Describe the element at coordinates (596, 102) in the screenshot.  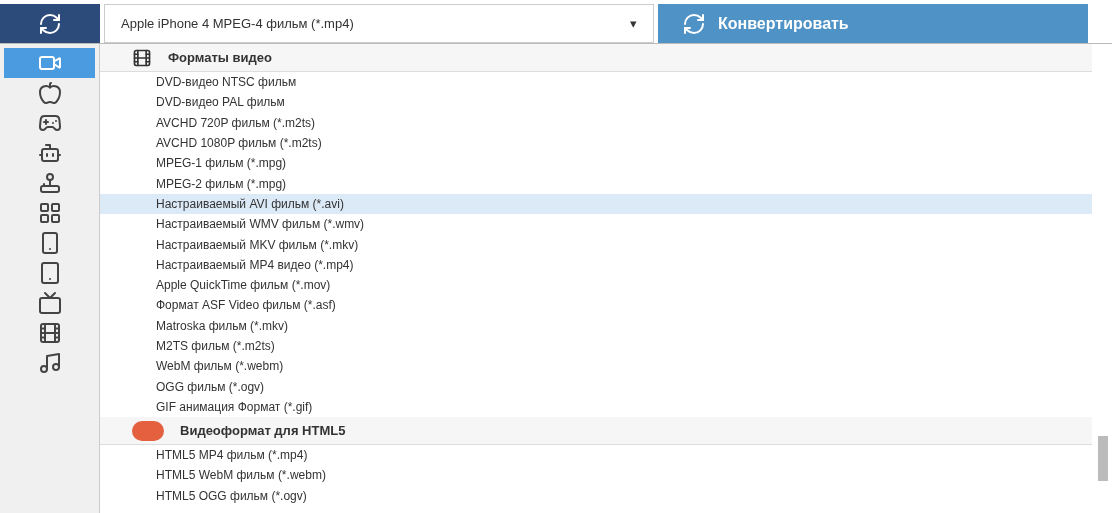
I see `format-item: DVD-видео PAL фильм` at that location.